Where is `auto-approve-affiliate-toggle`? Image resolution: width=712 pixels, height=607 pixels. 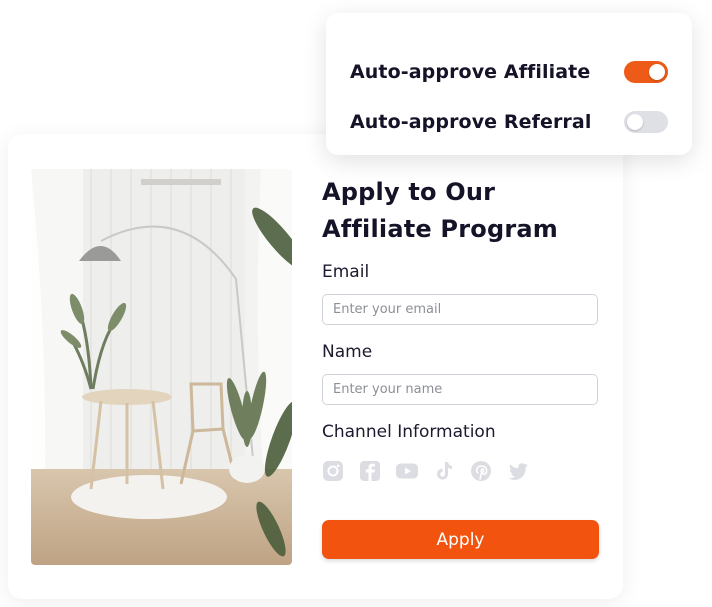 auto-approve-affiliate-toggle is located at coordinates (646, 72).